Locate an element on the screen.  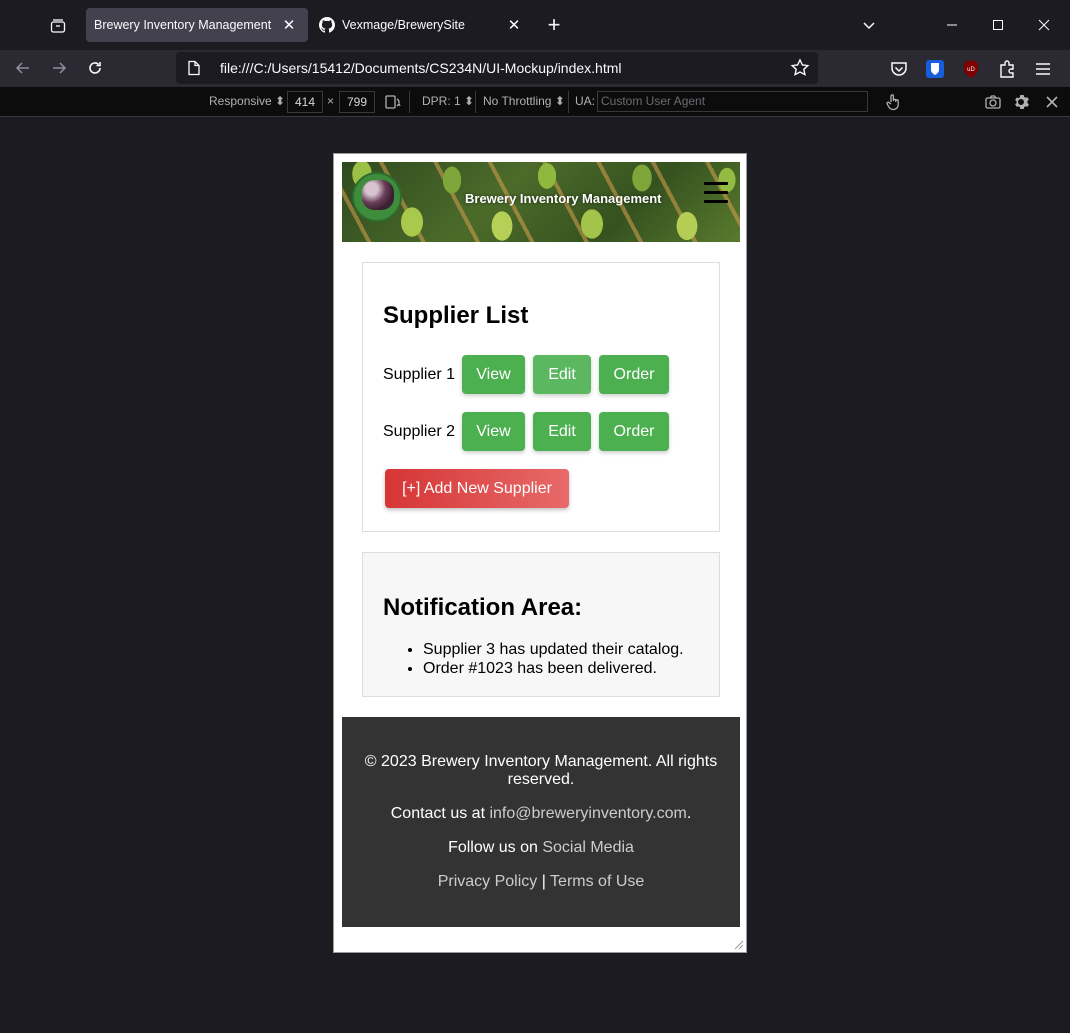
maximize-button is located at coordinates (998, 25).